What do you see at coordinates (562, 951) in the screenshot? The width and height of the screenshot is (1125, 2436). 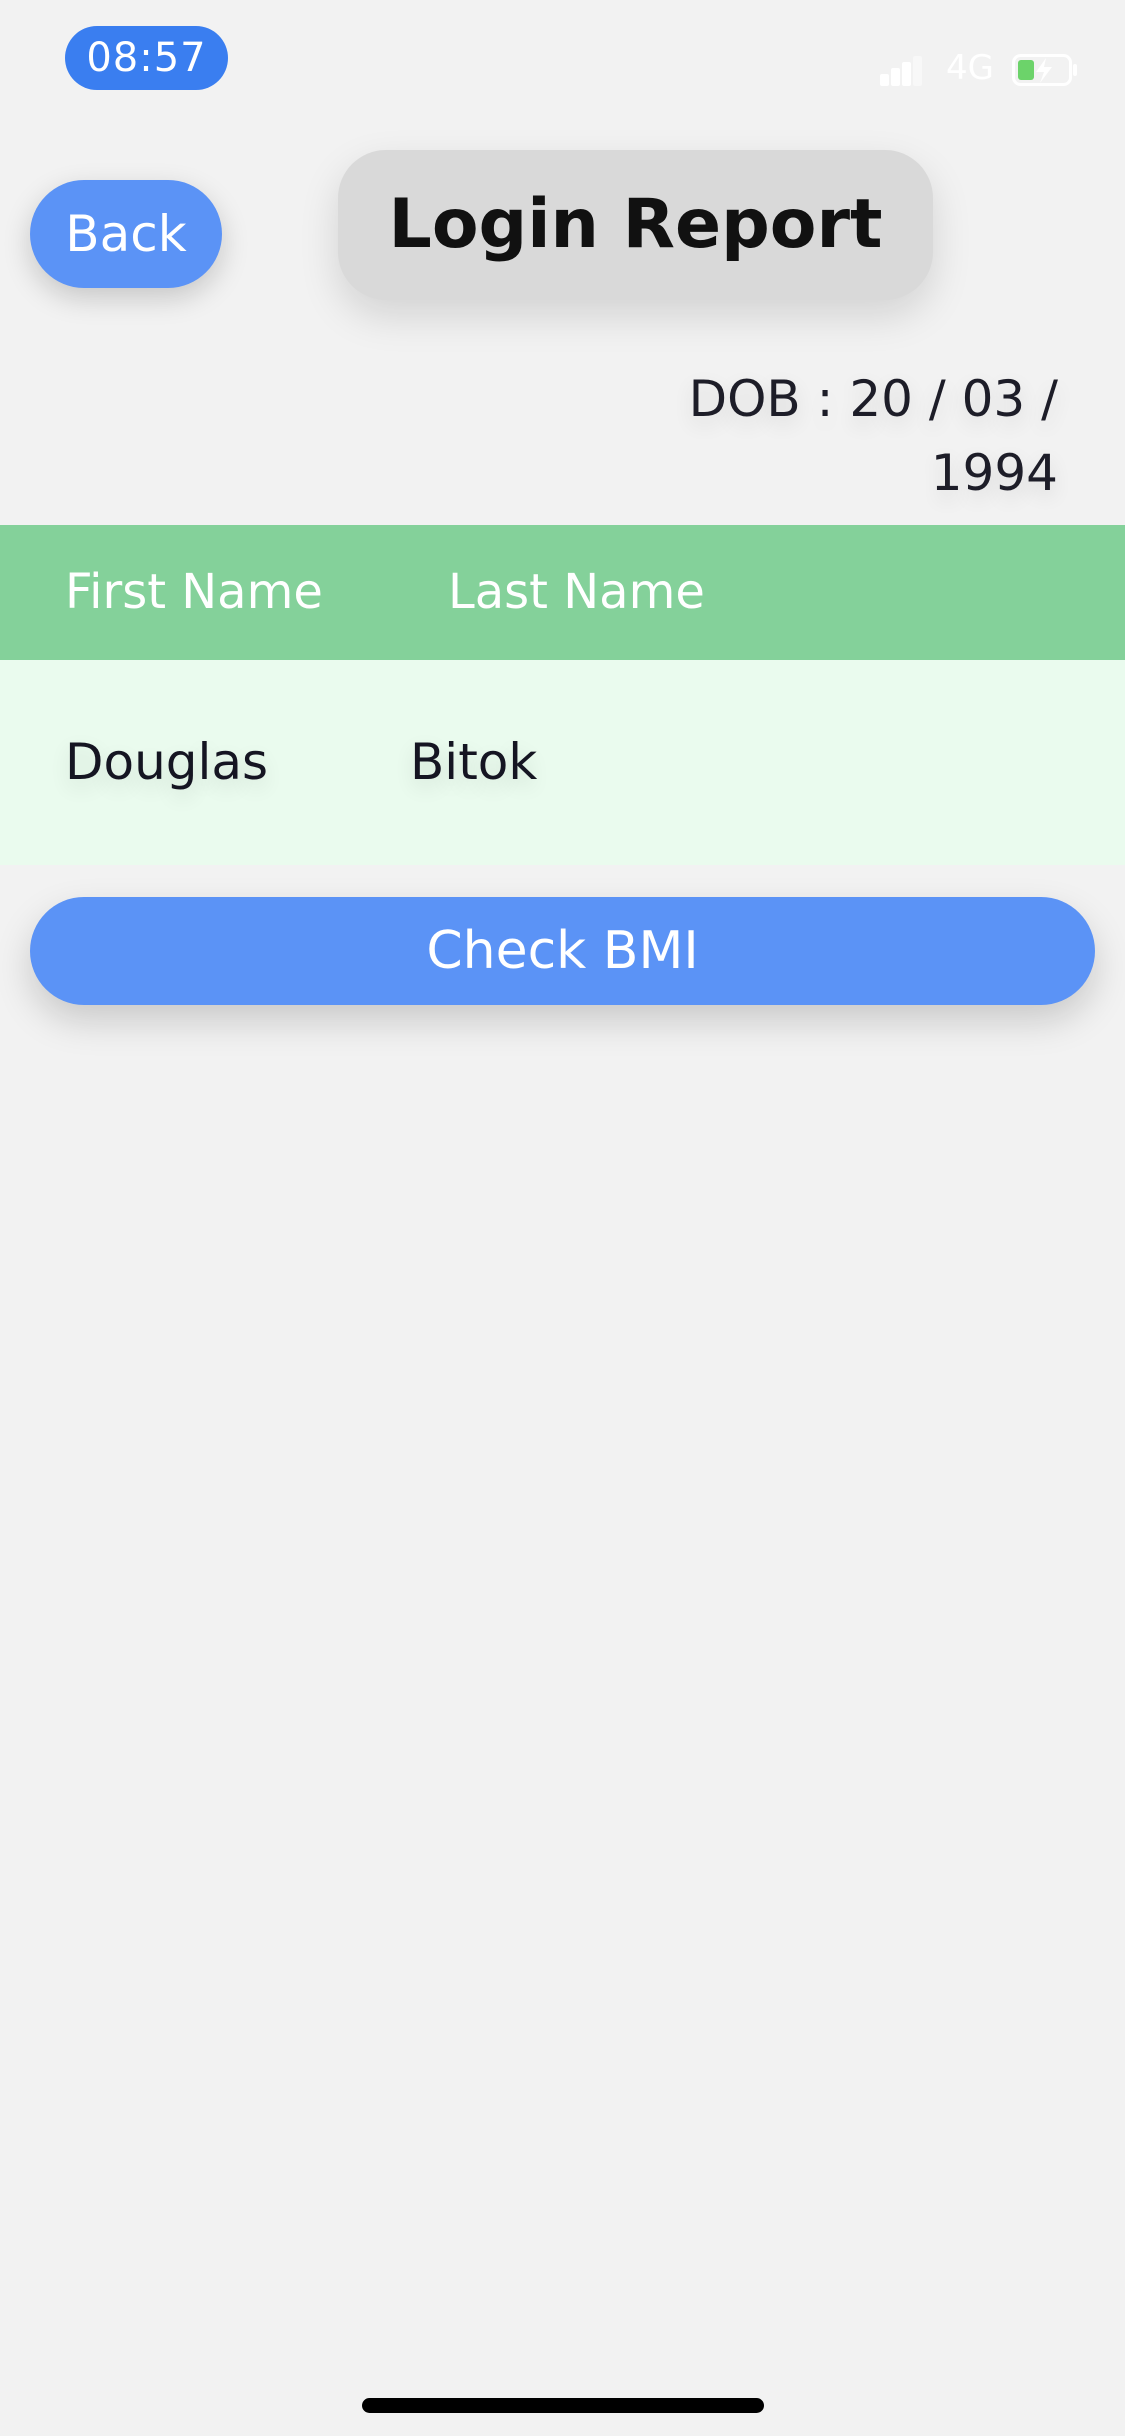 I see `check-bmi-button: Check BMI` at bounding box center [562, 951].